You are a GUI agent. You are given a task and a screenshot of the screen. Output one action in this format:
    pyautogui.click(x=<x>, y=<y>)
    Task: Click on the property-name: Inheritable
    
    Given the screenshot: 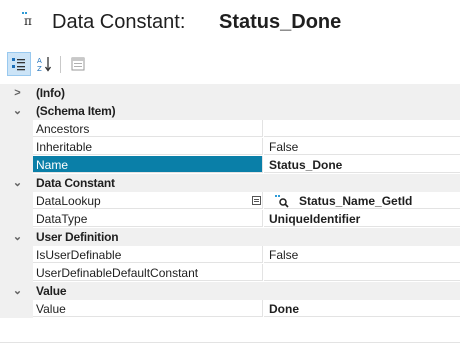 What is the action you would take?
    pyautogui.click(x=148, y=146)
    